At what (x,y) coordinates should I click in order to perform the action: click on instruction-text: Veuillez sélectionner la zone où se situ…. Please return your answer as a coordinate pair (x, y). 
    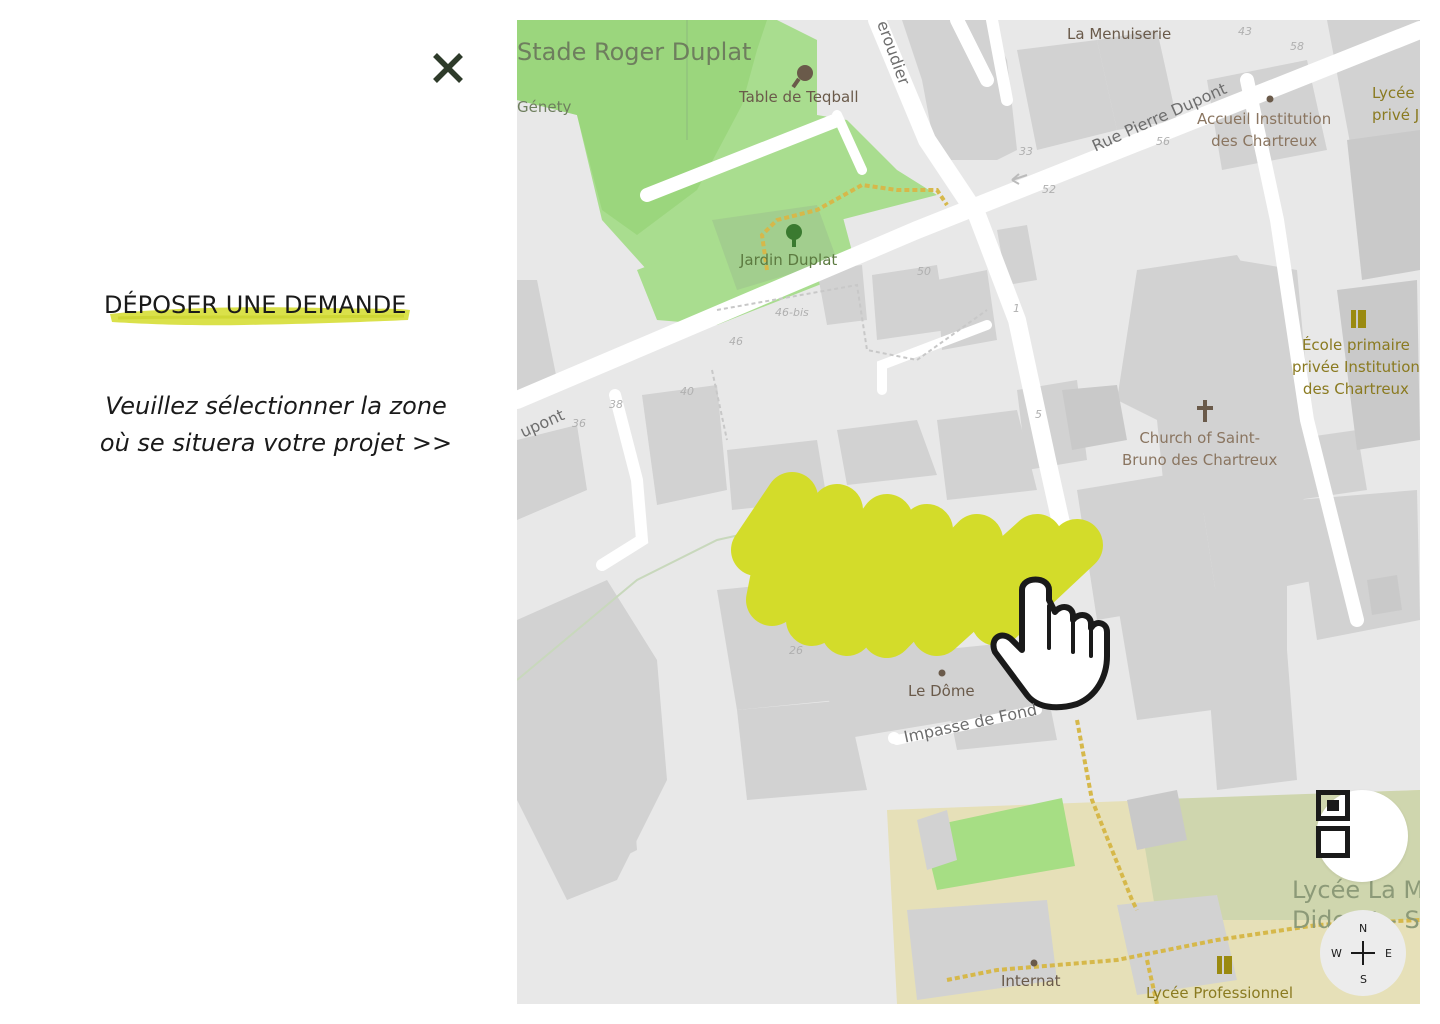
    Looking at the image, I should click on (276, 425).